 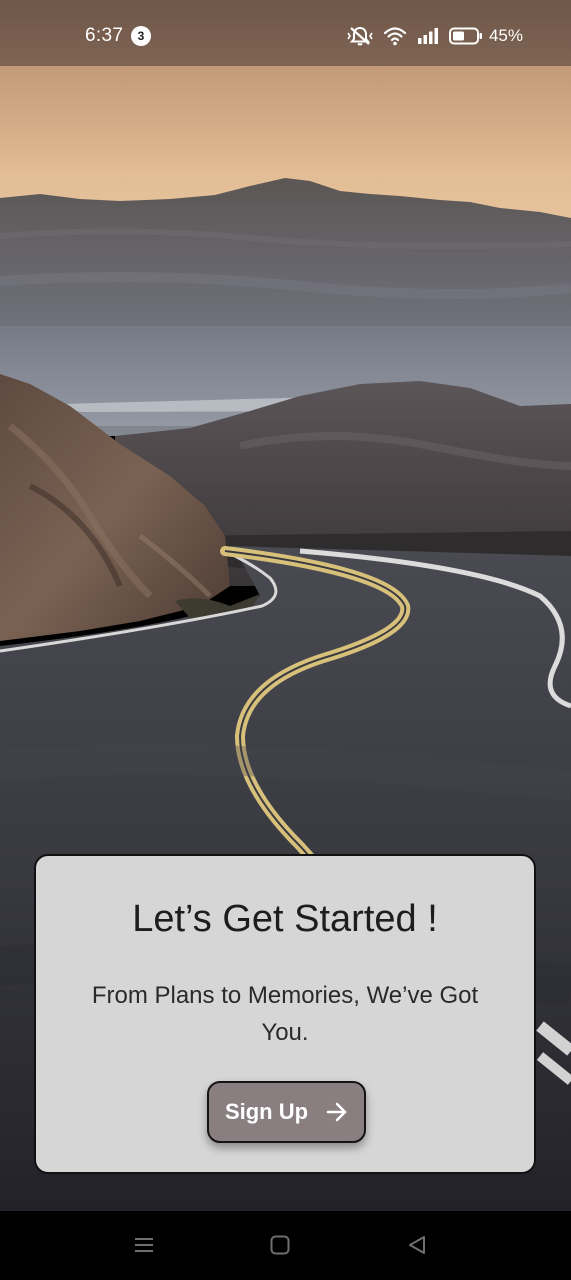 I want to click on mute-vibrate-icon, so click(x=360, y=36).